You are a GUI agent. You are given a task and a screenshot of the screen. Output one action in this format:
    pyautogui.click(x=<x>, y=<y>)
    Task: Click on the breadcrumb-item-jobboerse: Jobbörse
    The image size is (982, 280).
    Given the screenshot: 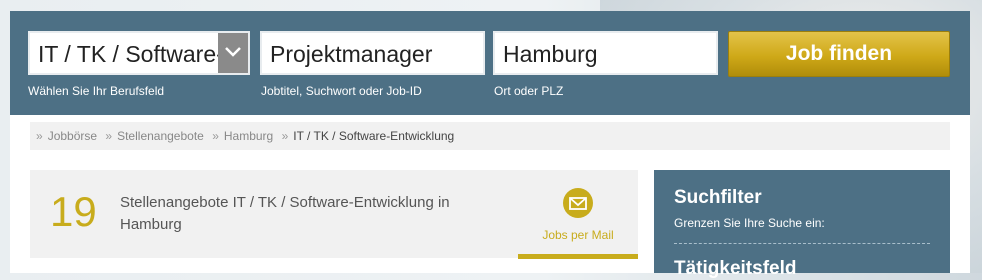 What is the action you would take?
    pyautogui.click(x=72, y=136)
    